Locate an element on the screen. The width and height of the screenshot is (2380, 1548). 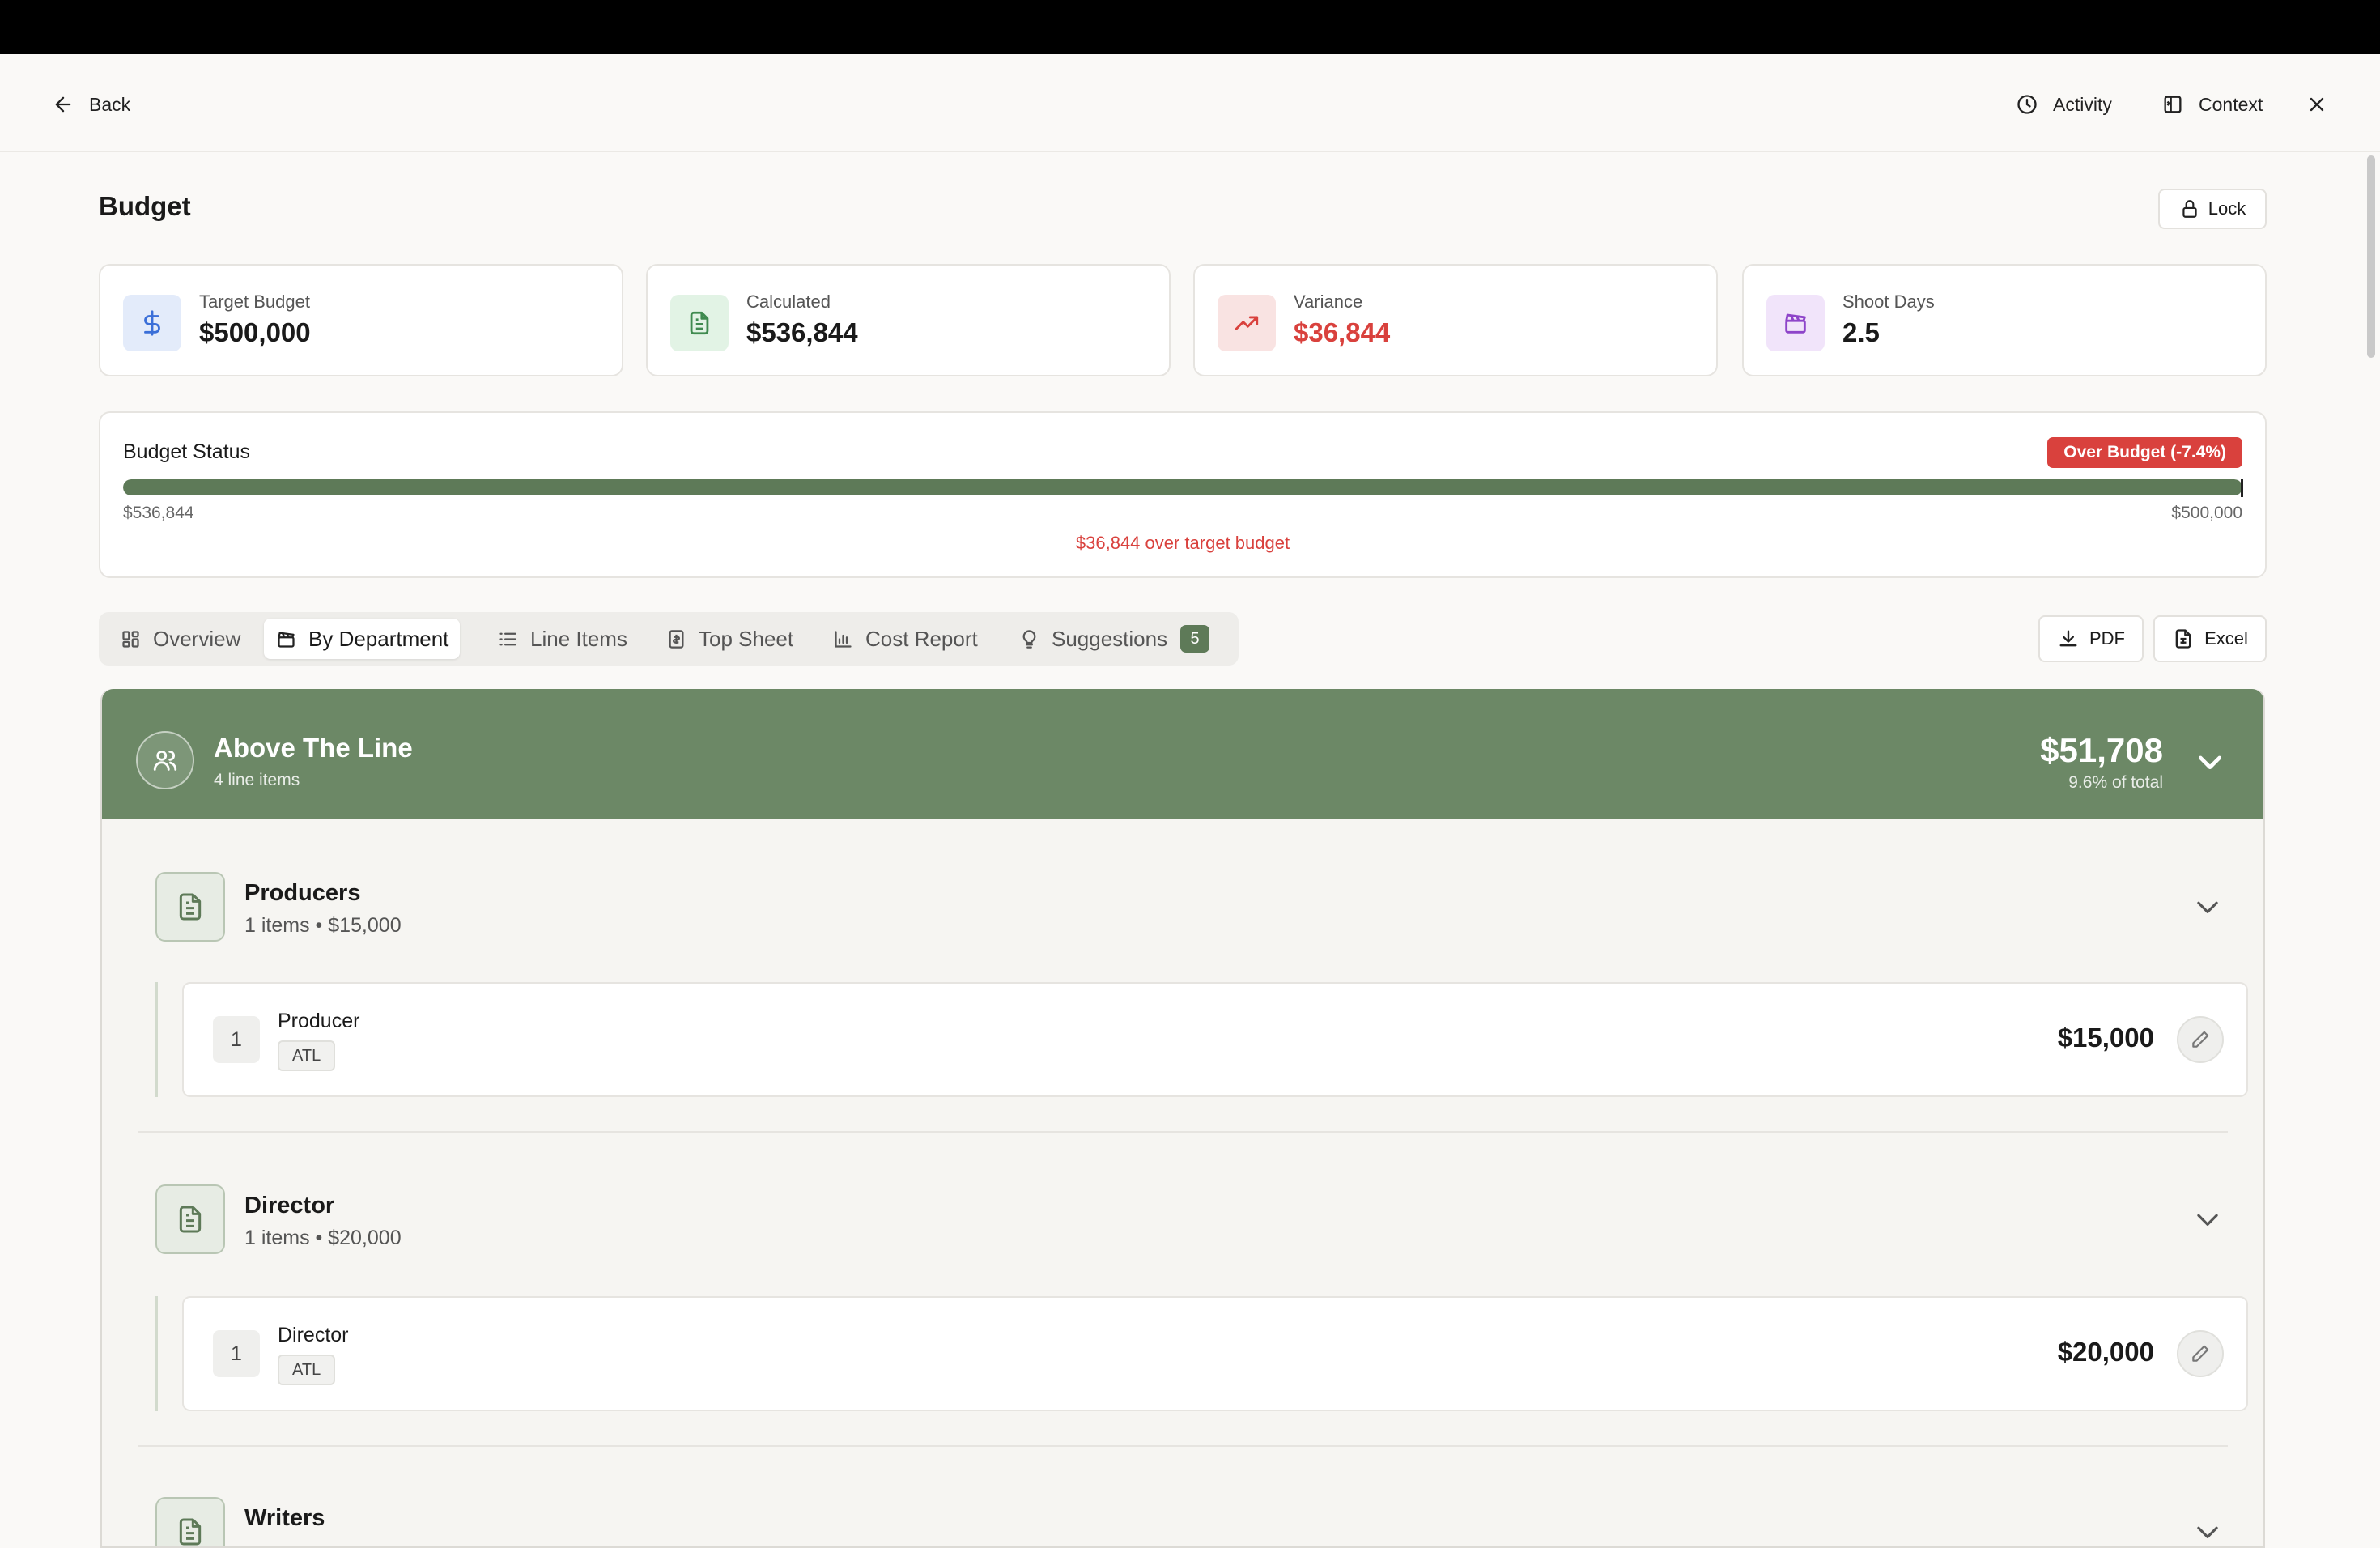
tab-line-items: Line Items is located at coordinates (562, 639).